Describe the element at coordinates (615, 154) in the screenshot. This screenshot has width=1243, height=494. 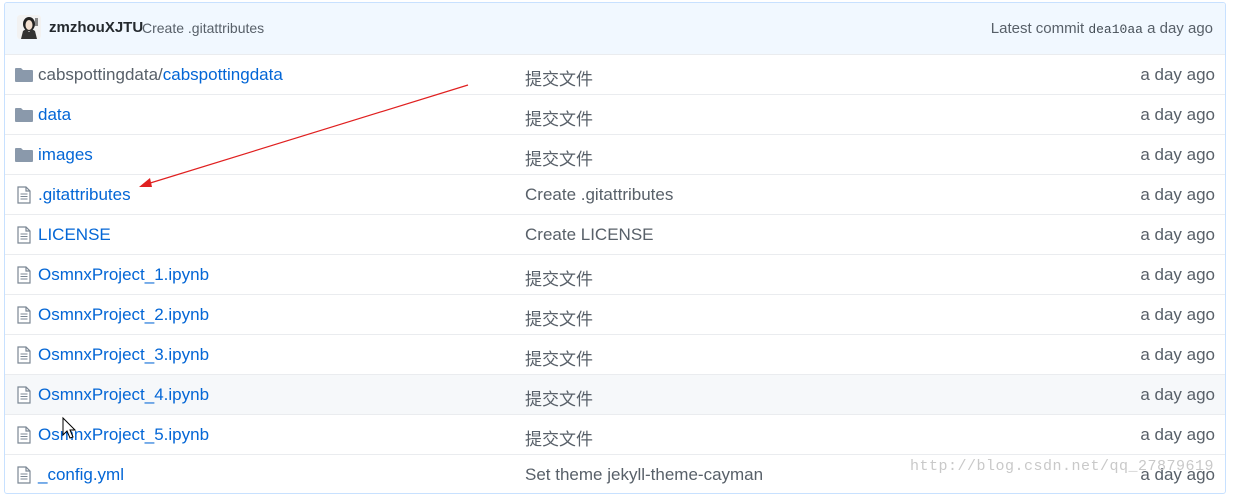
I see `file-row: images 提交文件 a day ago` at that location.